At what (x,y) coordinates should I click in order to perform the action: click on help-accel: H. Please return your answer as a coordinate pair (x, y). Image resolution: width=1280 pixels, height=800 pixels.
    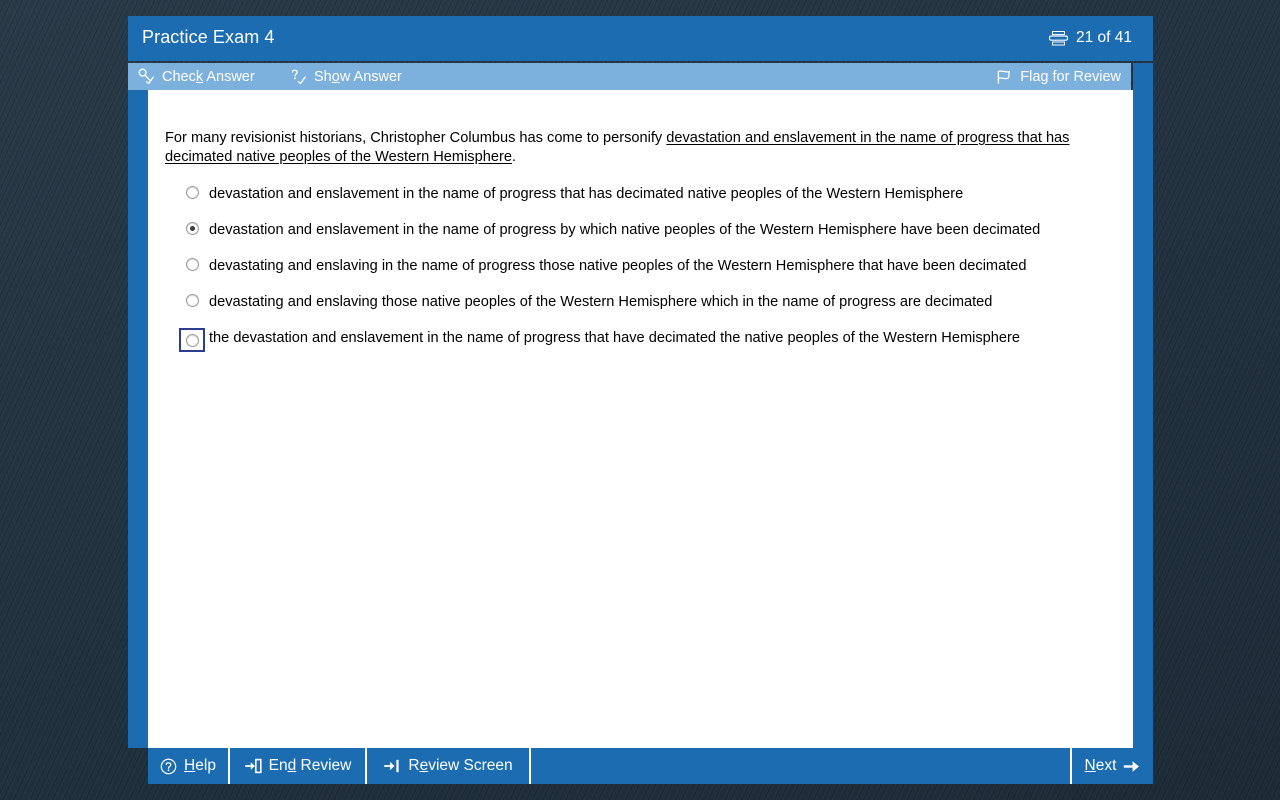
    Looking at the image, I should click on (190, 765).